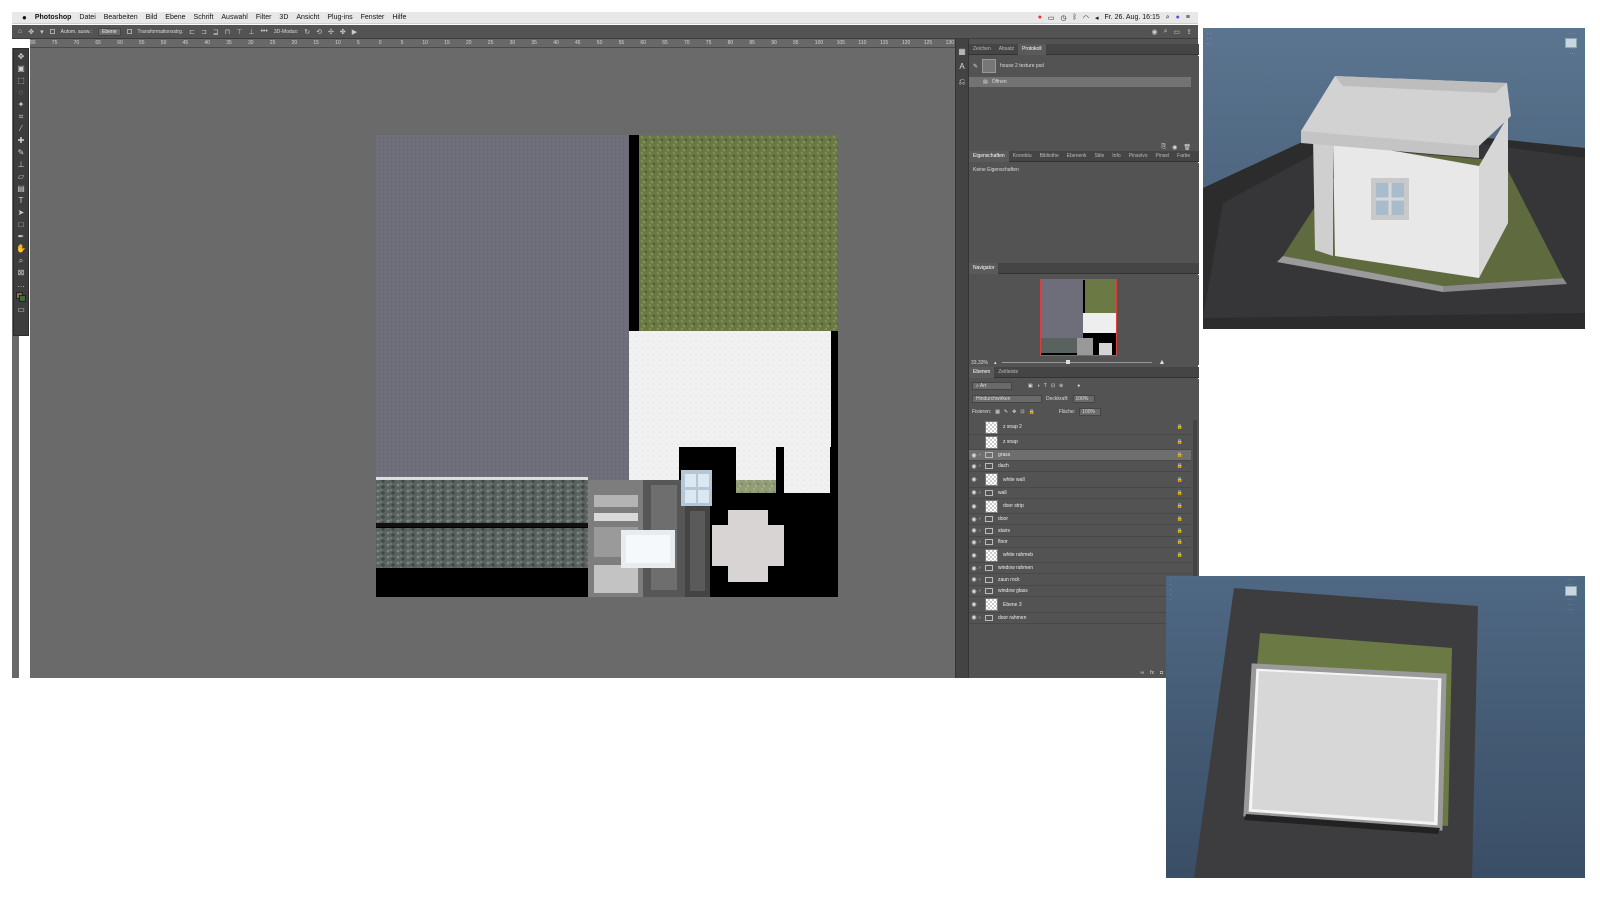 Image resolution: width=1600 pixels, height=900 pixels. Describe the element at coordinates (1080, 493) in the screenshot. I see `layer-row: ◉ › wall 🔒` at that location.